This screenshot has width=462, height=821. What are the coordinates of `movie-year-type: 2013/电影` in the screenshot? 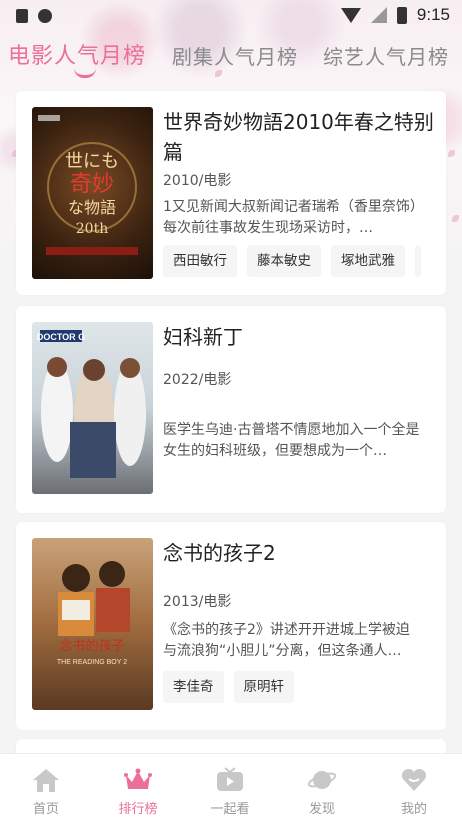 It's located at (197, 602).